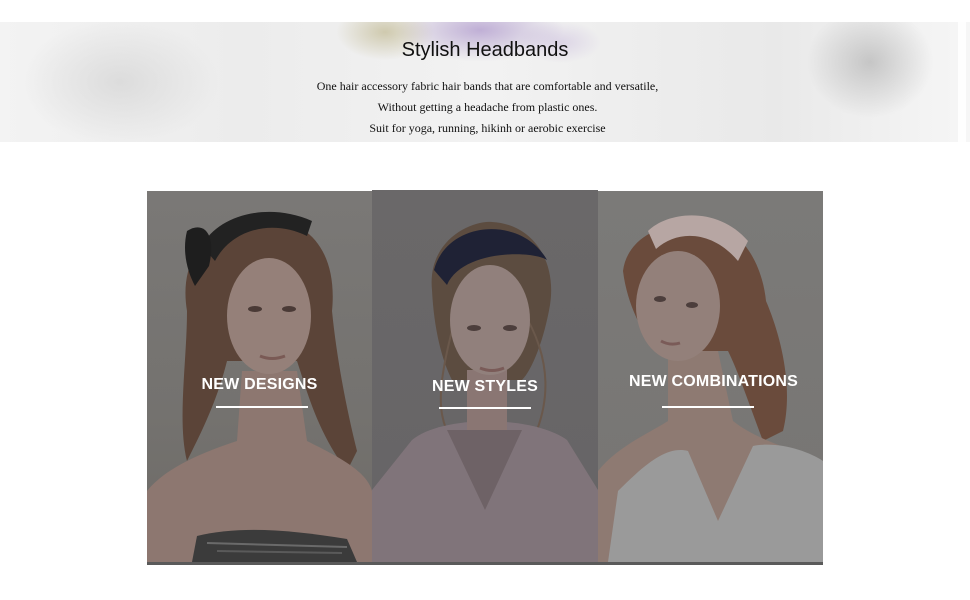  I want to click on grid-divider, so click(485, 563).